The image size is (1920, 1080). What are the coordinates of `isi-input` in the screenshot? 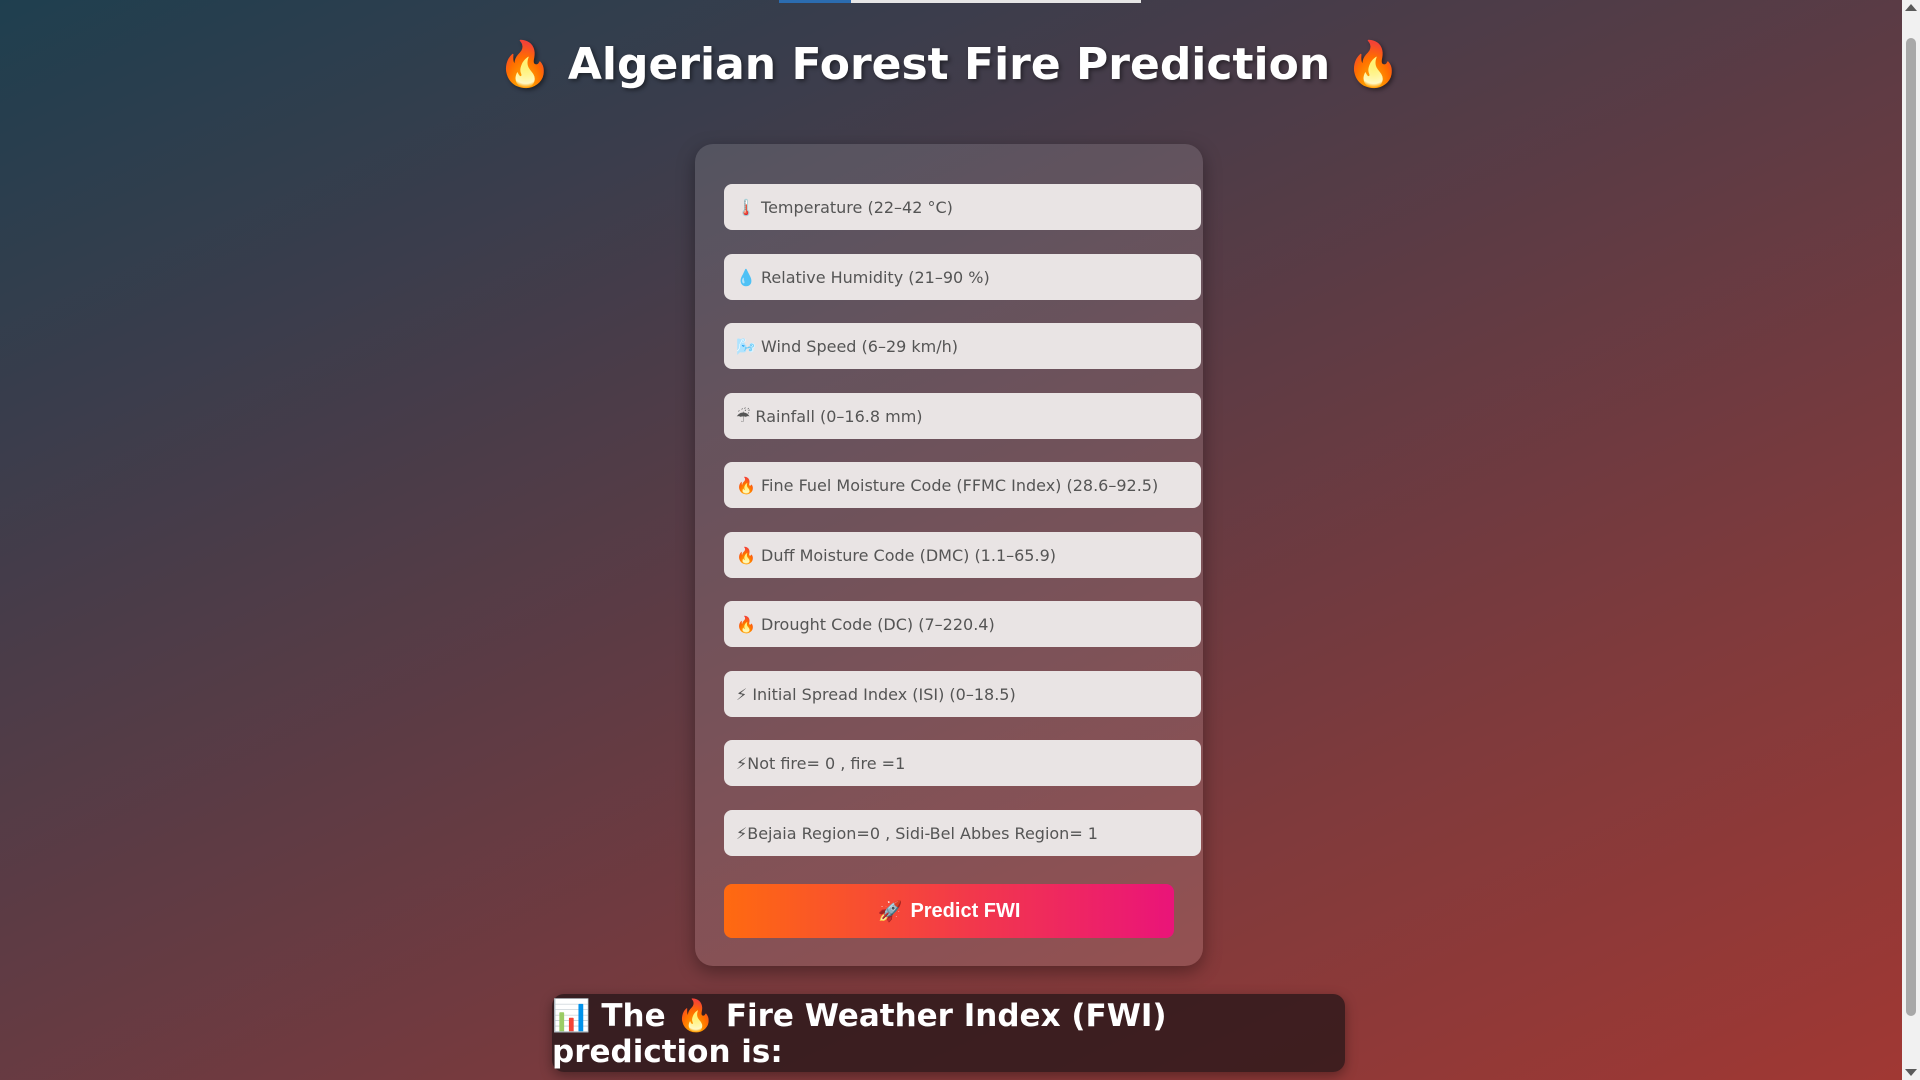 It's located at (962, 694).